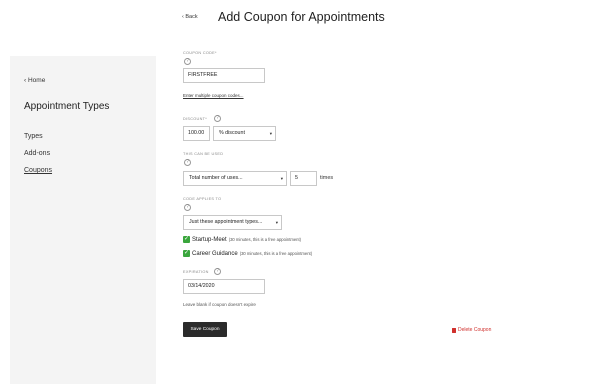  I want to click on page-title: Add Coupon for Appointments, so click(301, 17).